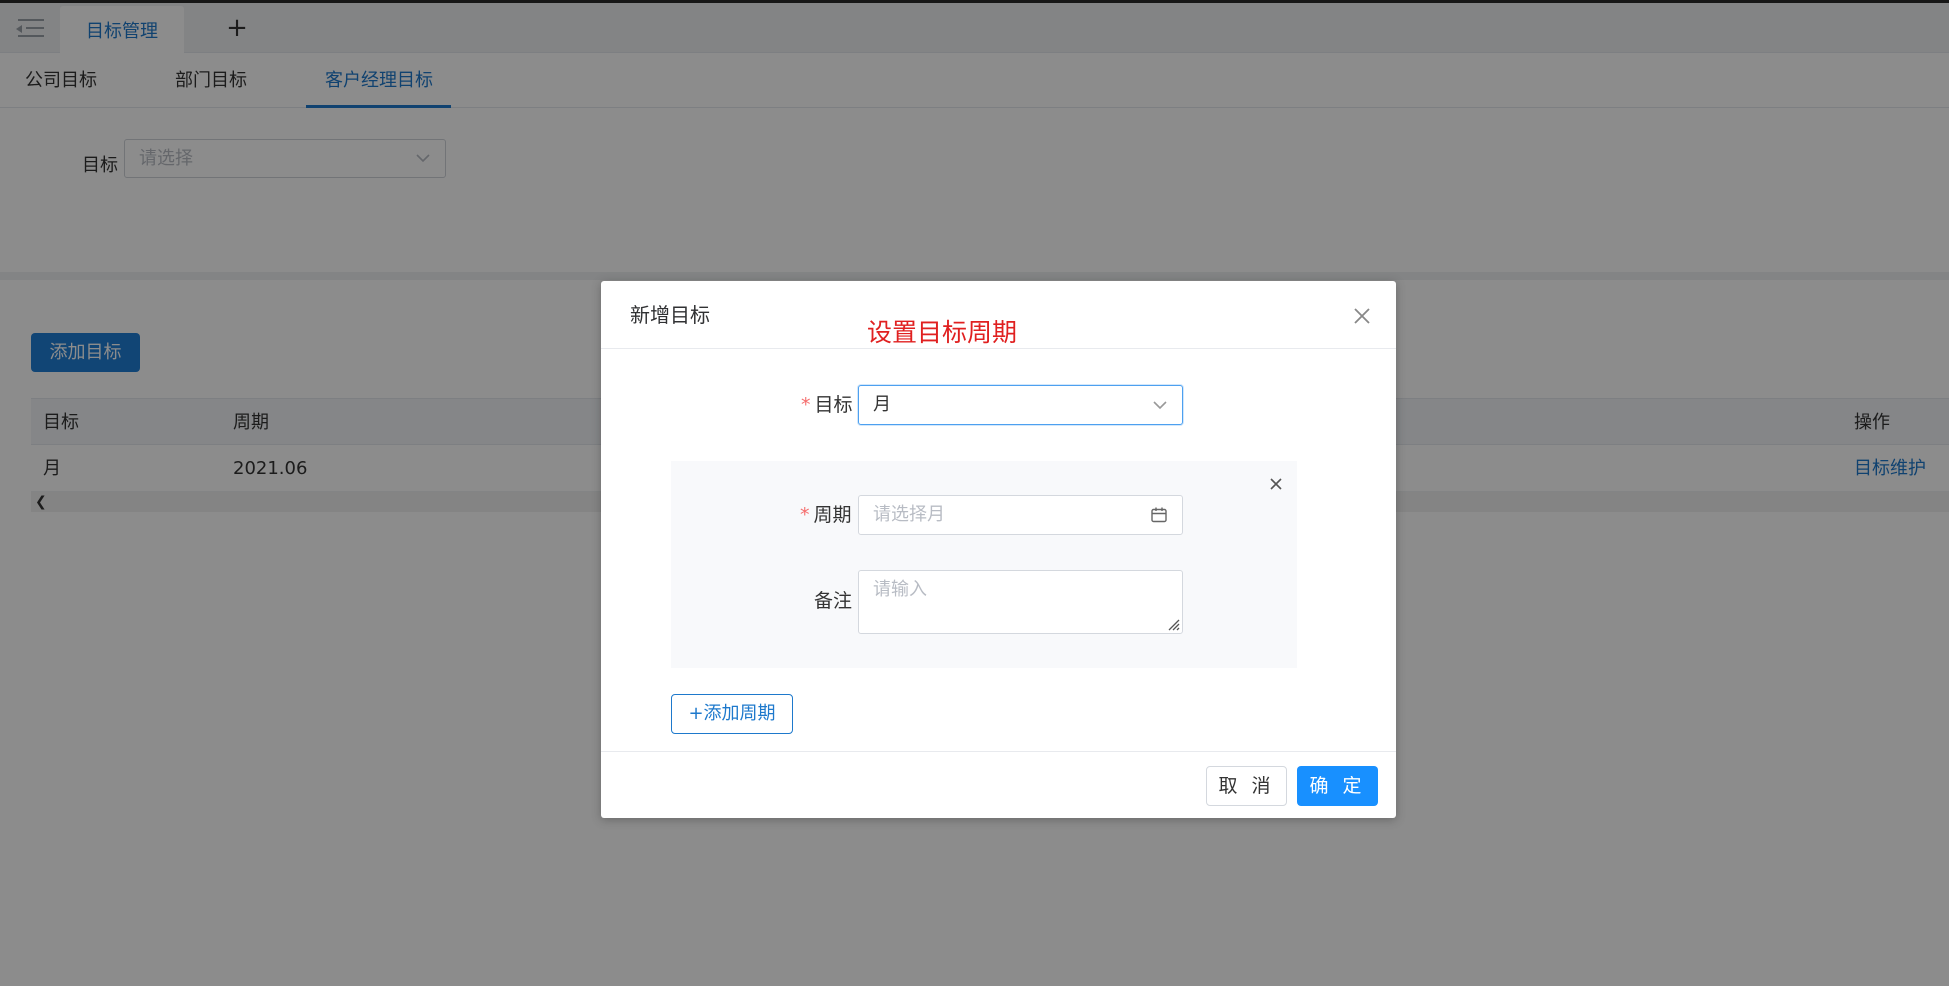  What do you see at coordinates (1020, 602) in the screenshot?
I see `remark-textarea: 请输入` at bounding box center [1020, 602].